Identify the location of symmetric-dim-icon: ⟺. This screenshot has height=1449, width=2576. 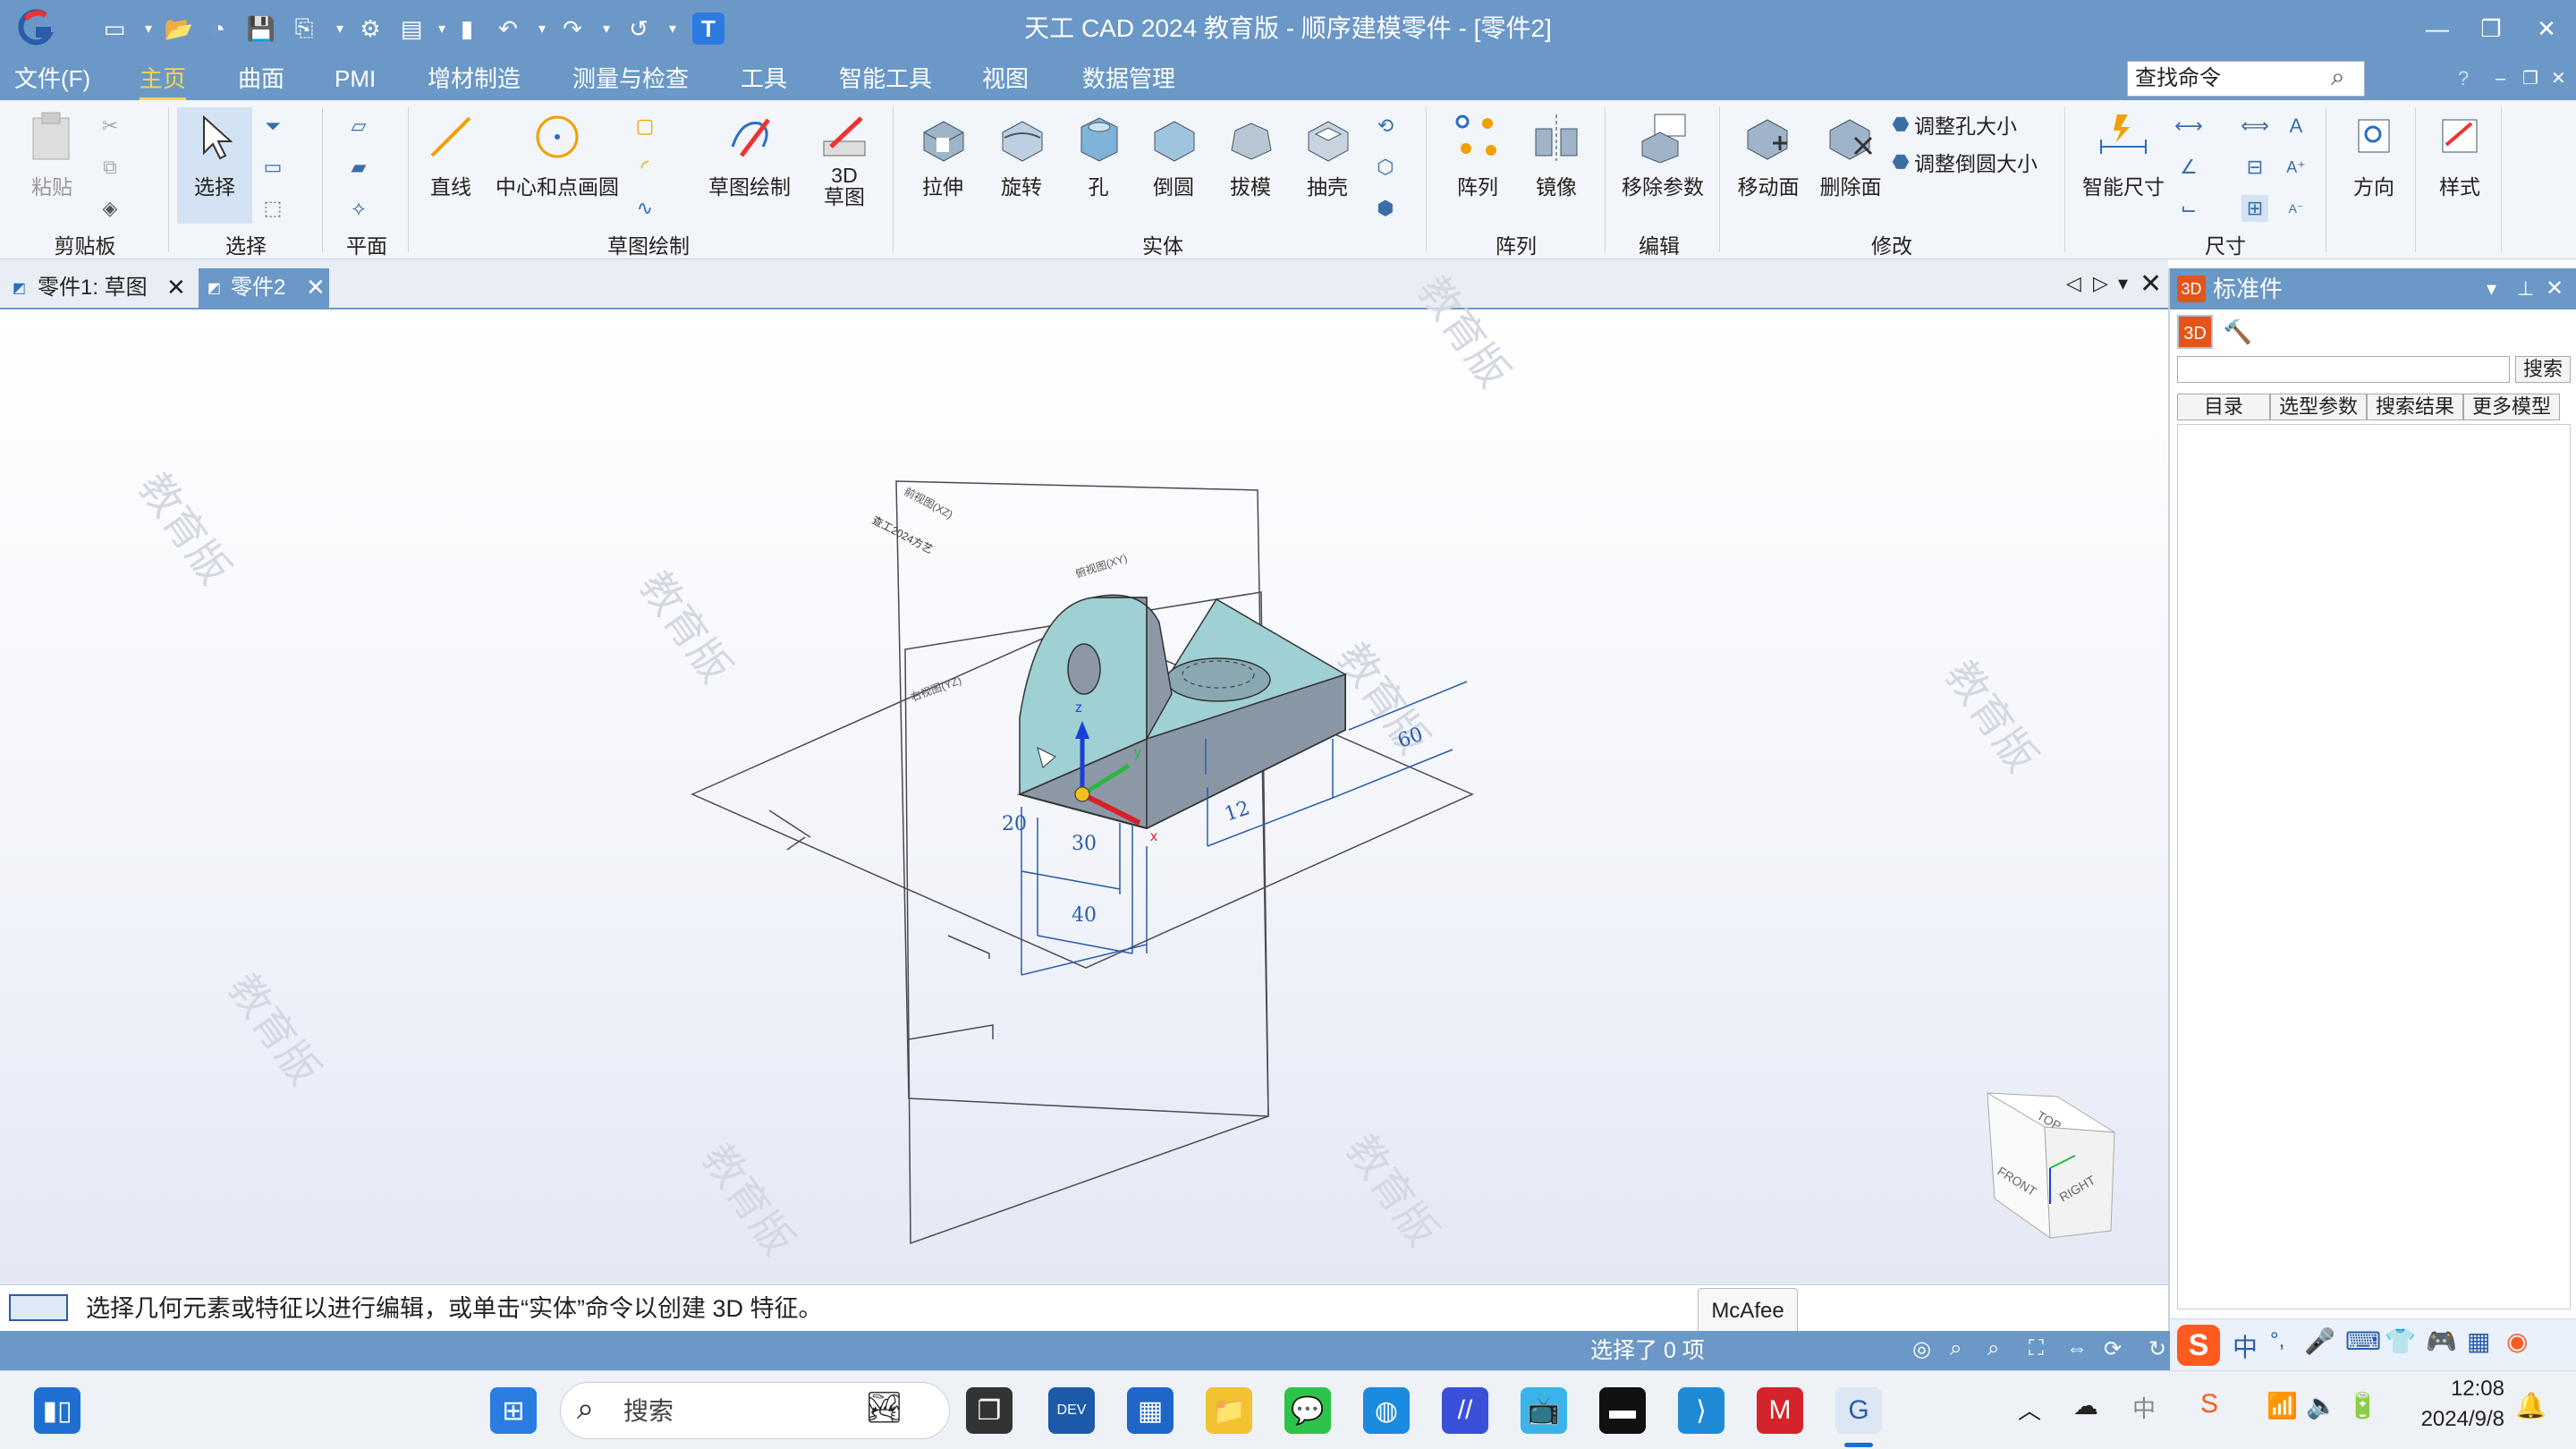
(2255, 126).